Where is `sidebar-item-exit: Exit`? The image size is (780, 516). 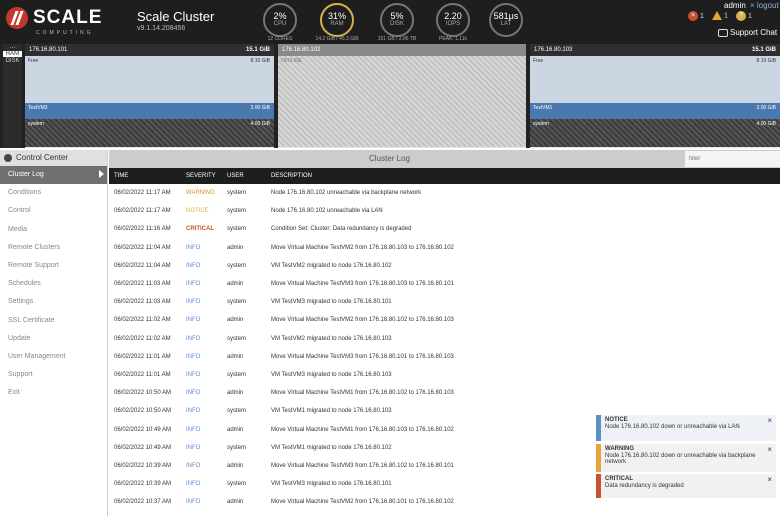 sidebar-item-exit: Exit is located at coordinates (53, 393).